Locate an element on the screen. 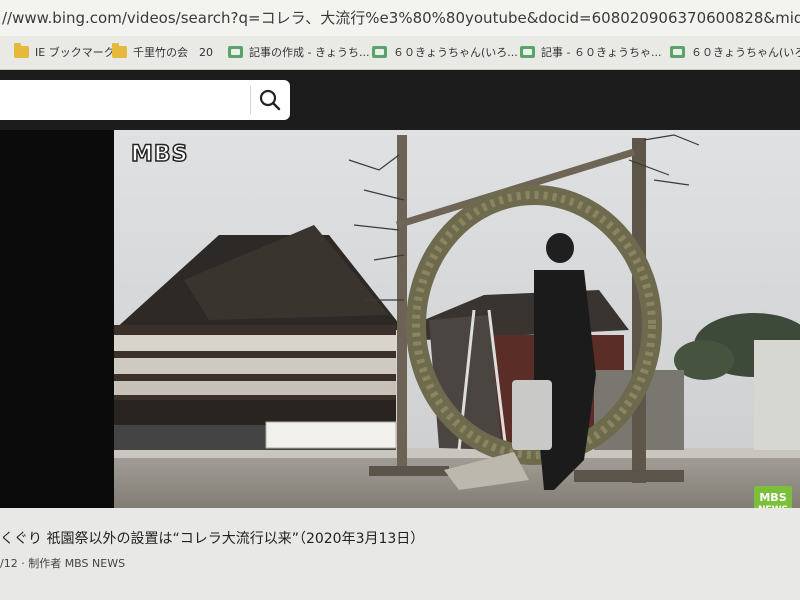 The image size is (800, 600). search-icon is located at coordinates (270, 100).